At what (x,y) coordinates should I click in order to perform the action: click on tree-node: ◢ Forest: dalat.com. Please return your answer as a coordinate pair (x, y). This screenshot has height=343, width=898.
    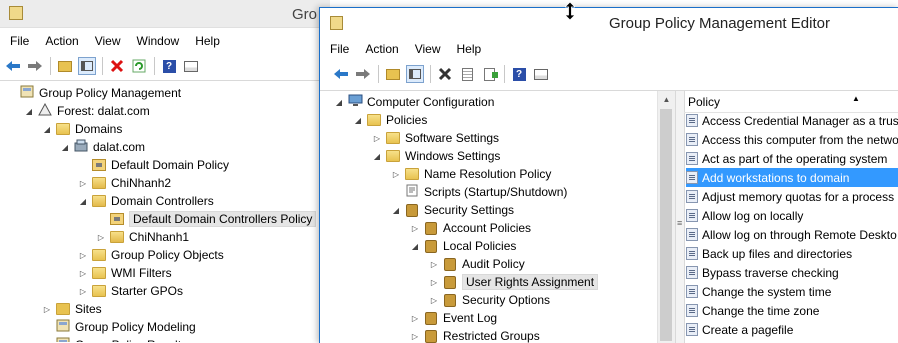
    Looking at the image, I should click on (87, 111).